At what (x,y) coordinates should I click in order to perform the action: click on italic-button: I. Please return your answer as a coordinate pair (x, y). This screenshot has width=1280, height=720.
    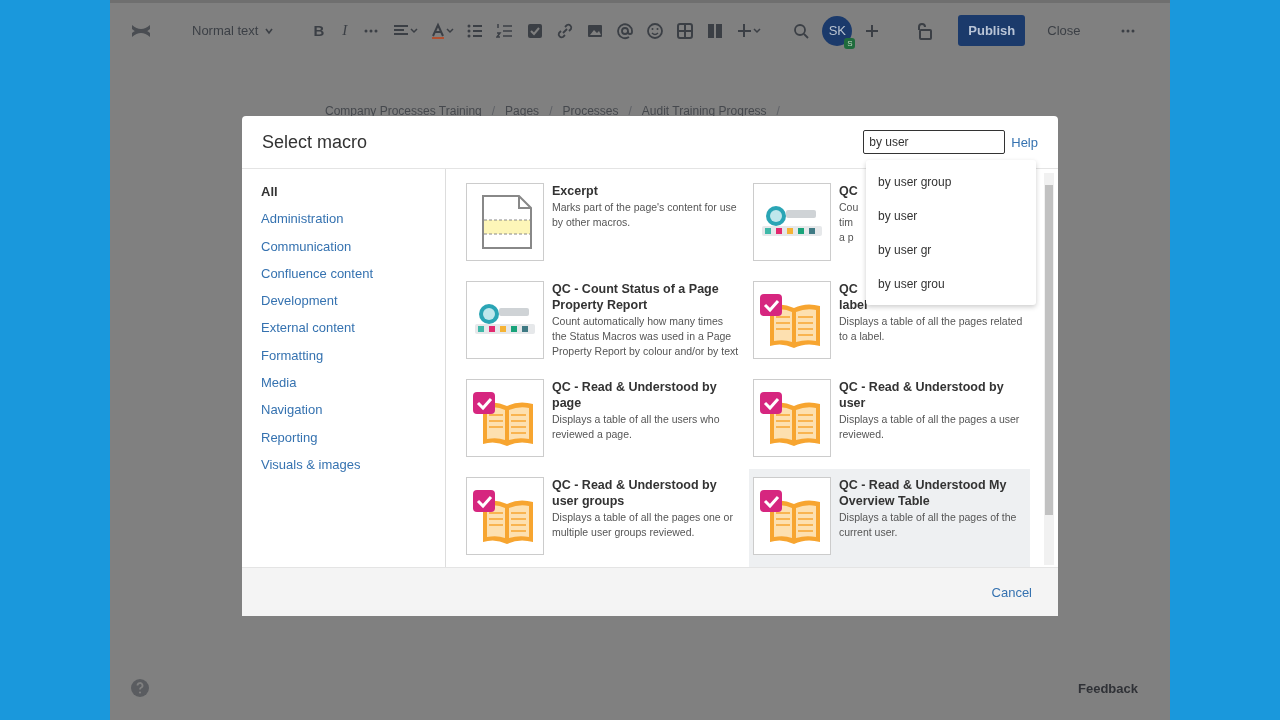
    Looking at the image, I should click on (345, 30).